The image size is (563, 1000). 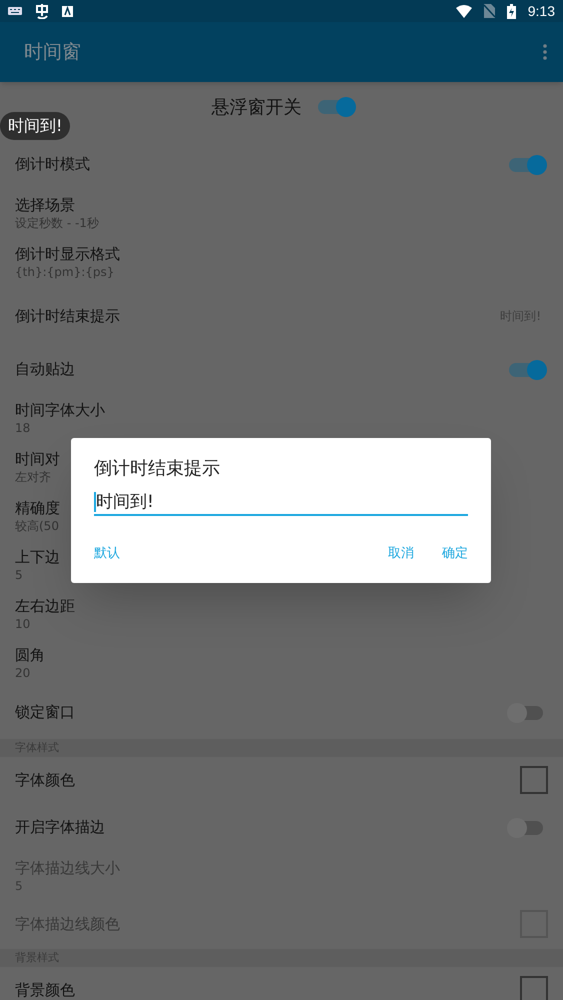 I want to click on setting-title: 选择场景, so click(x=45, y=205).